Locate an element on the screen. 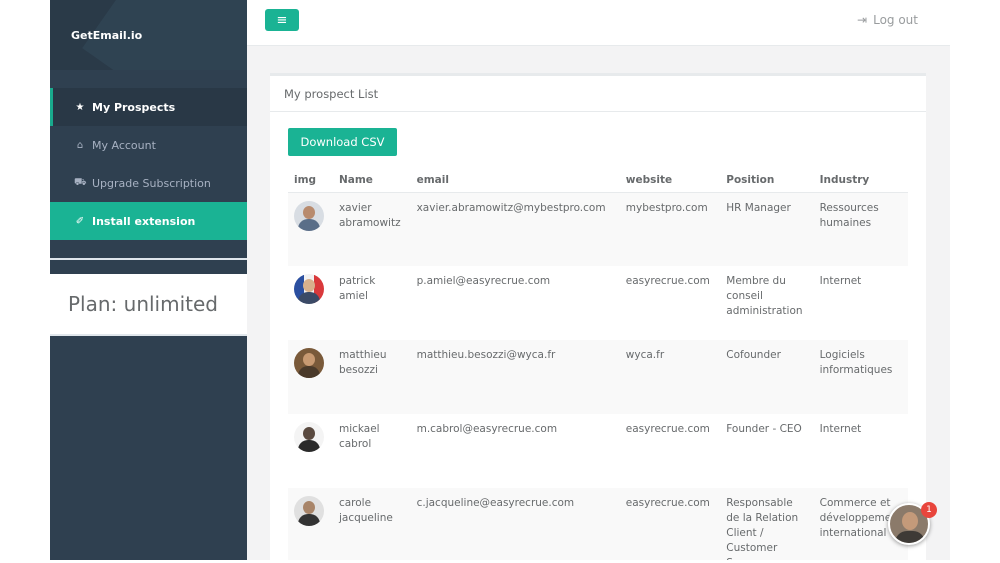  chat-avatar-body is located at coordinates (910, 537).